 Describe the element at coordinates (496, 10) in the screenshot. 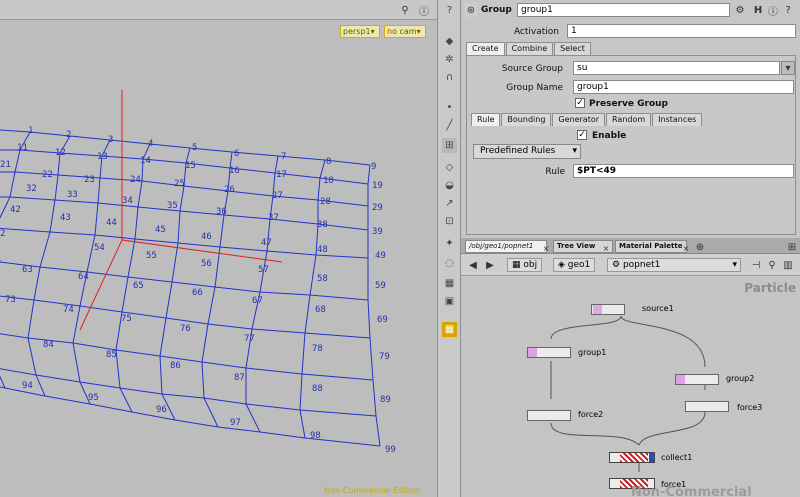

I see `node-type-label: Group` at that location.